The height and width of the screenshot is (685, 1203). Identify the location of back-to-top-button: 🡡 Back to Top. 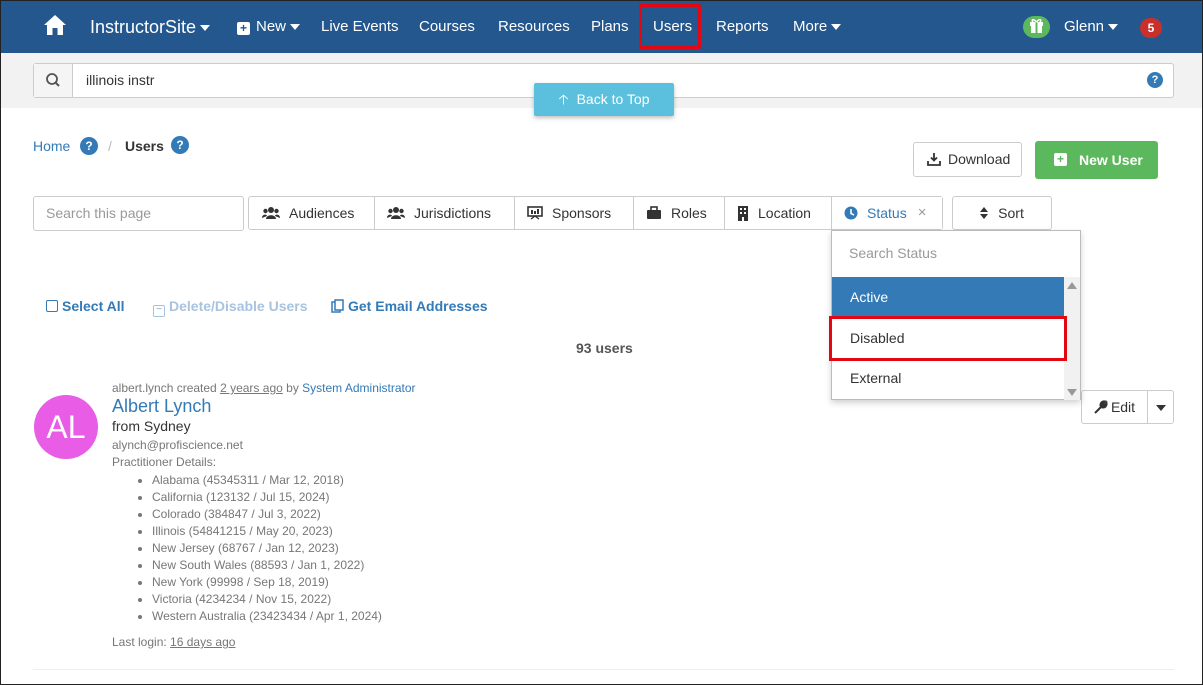
(604, 99).